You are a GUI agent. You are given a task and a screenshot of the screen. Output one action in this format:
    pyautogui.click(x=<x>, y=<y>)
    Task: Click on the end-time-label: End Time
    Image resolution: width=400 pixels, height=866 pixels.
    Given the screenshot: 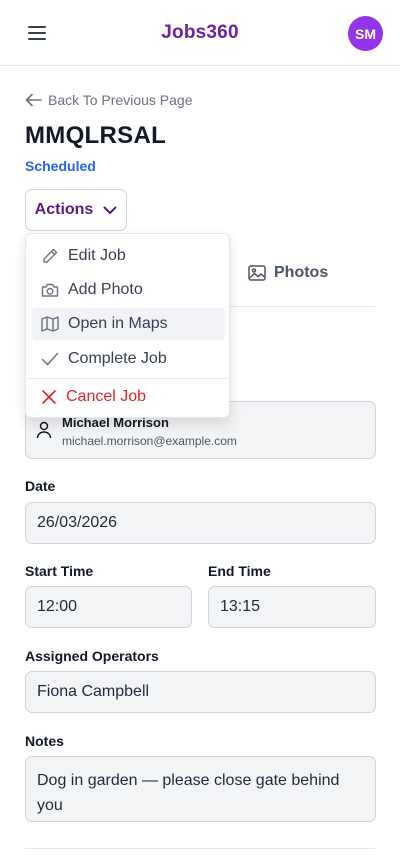 What is the action you would take?
    pyautogui.click(x=239, y=571)
    